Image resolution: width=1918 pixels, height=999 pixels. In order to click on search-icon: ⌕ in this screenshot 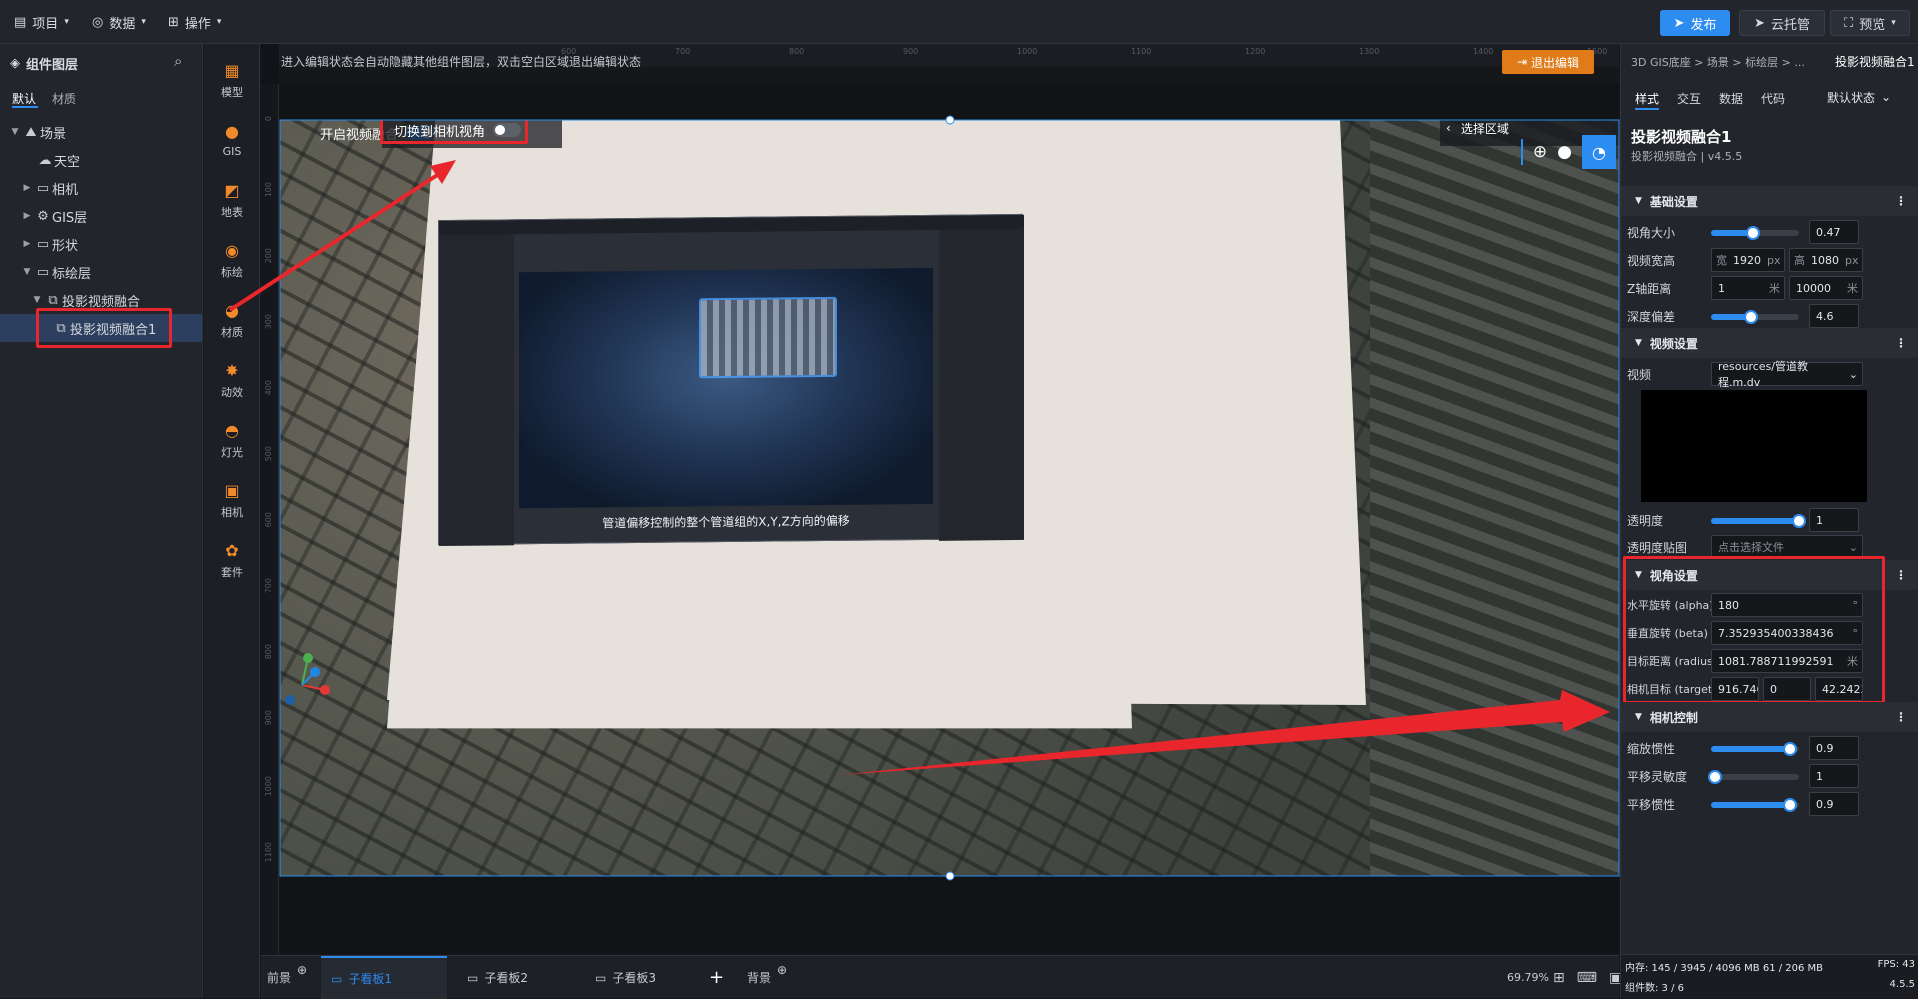, I will do `click(178, 61)`.